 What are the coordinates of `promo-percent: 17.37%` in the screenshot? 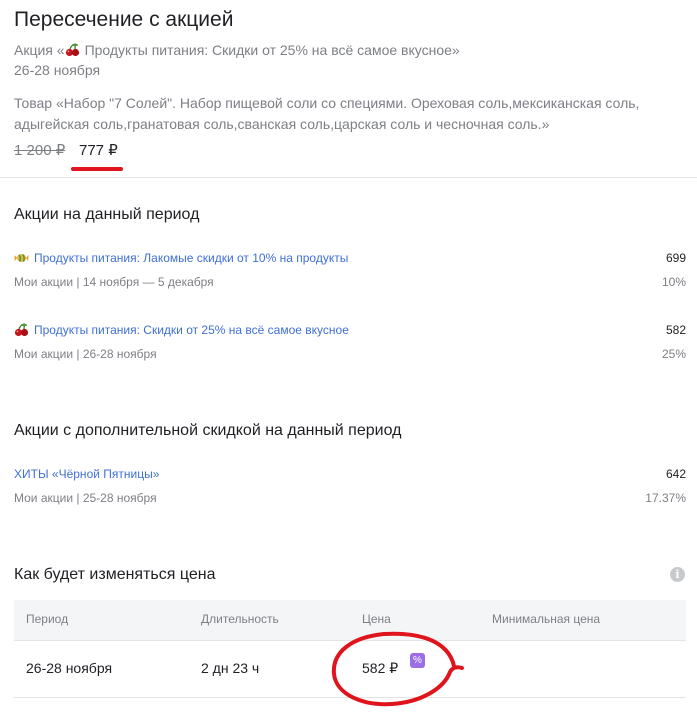 It's located at (665, 498).